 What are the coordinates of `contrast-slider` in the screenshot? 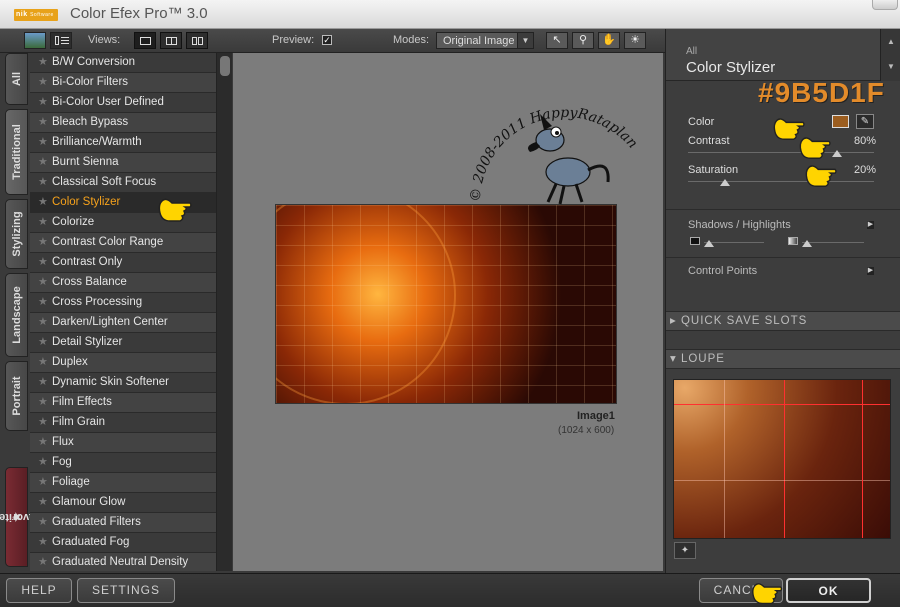 It's located at (781, 152).